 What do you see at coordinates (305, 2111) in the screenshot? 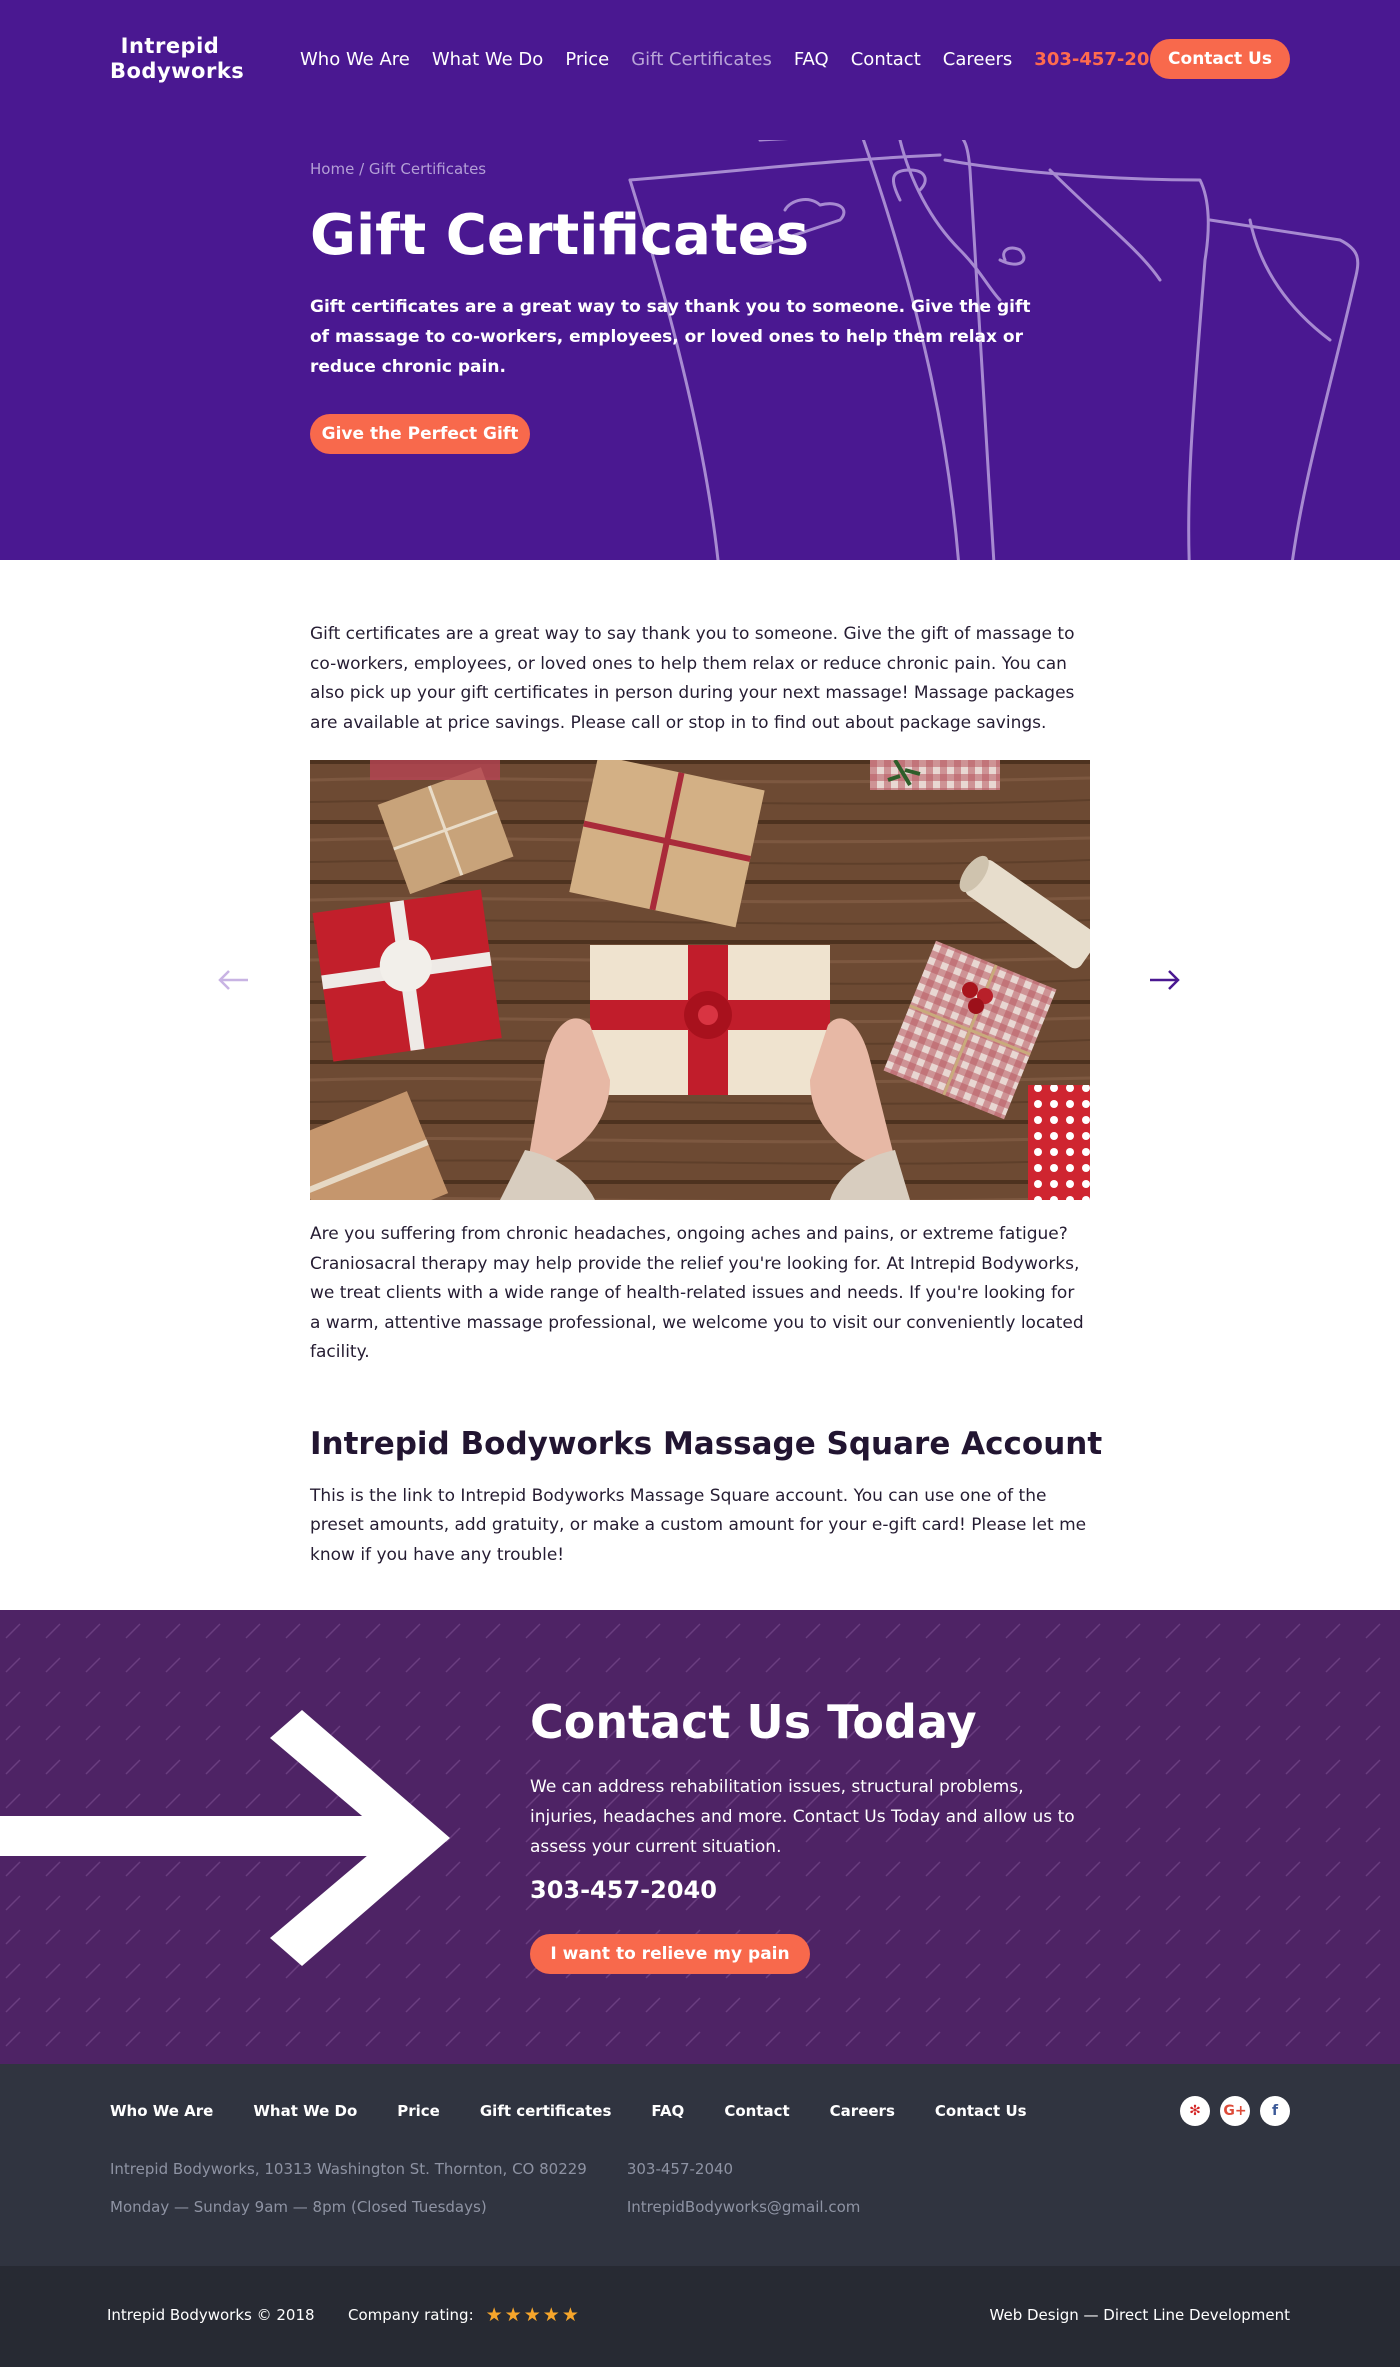
I see `footer-link-what-we-do: What We Do` at bounding box center [305, 2111].